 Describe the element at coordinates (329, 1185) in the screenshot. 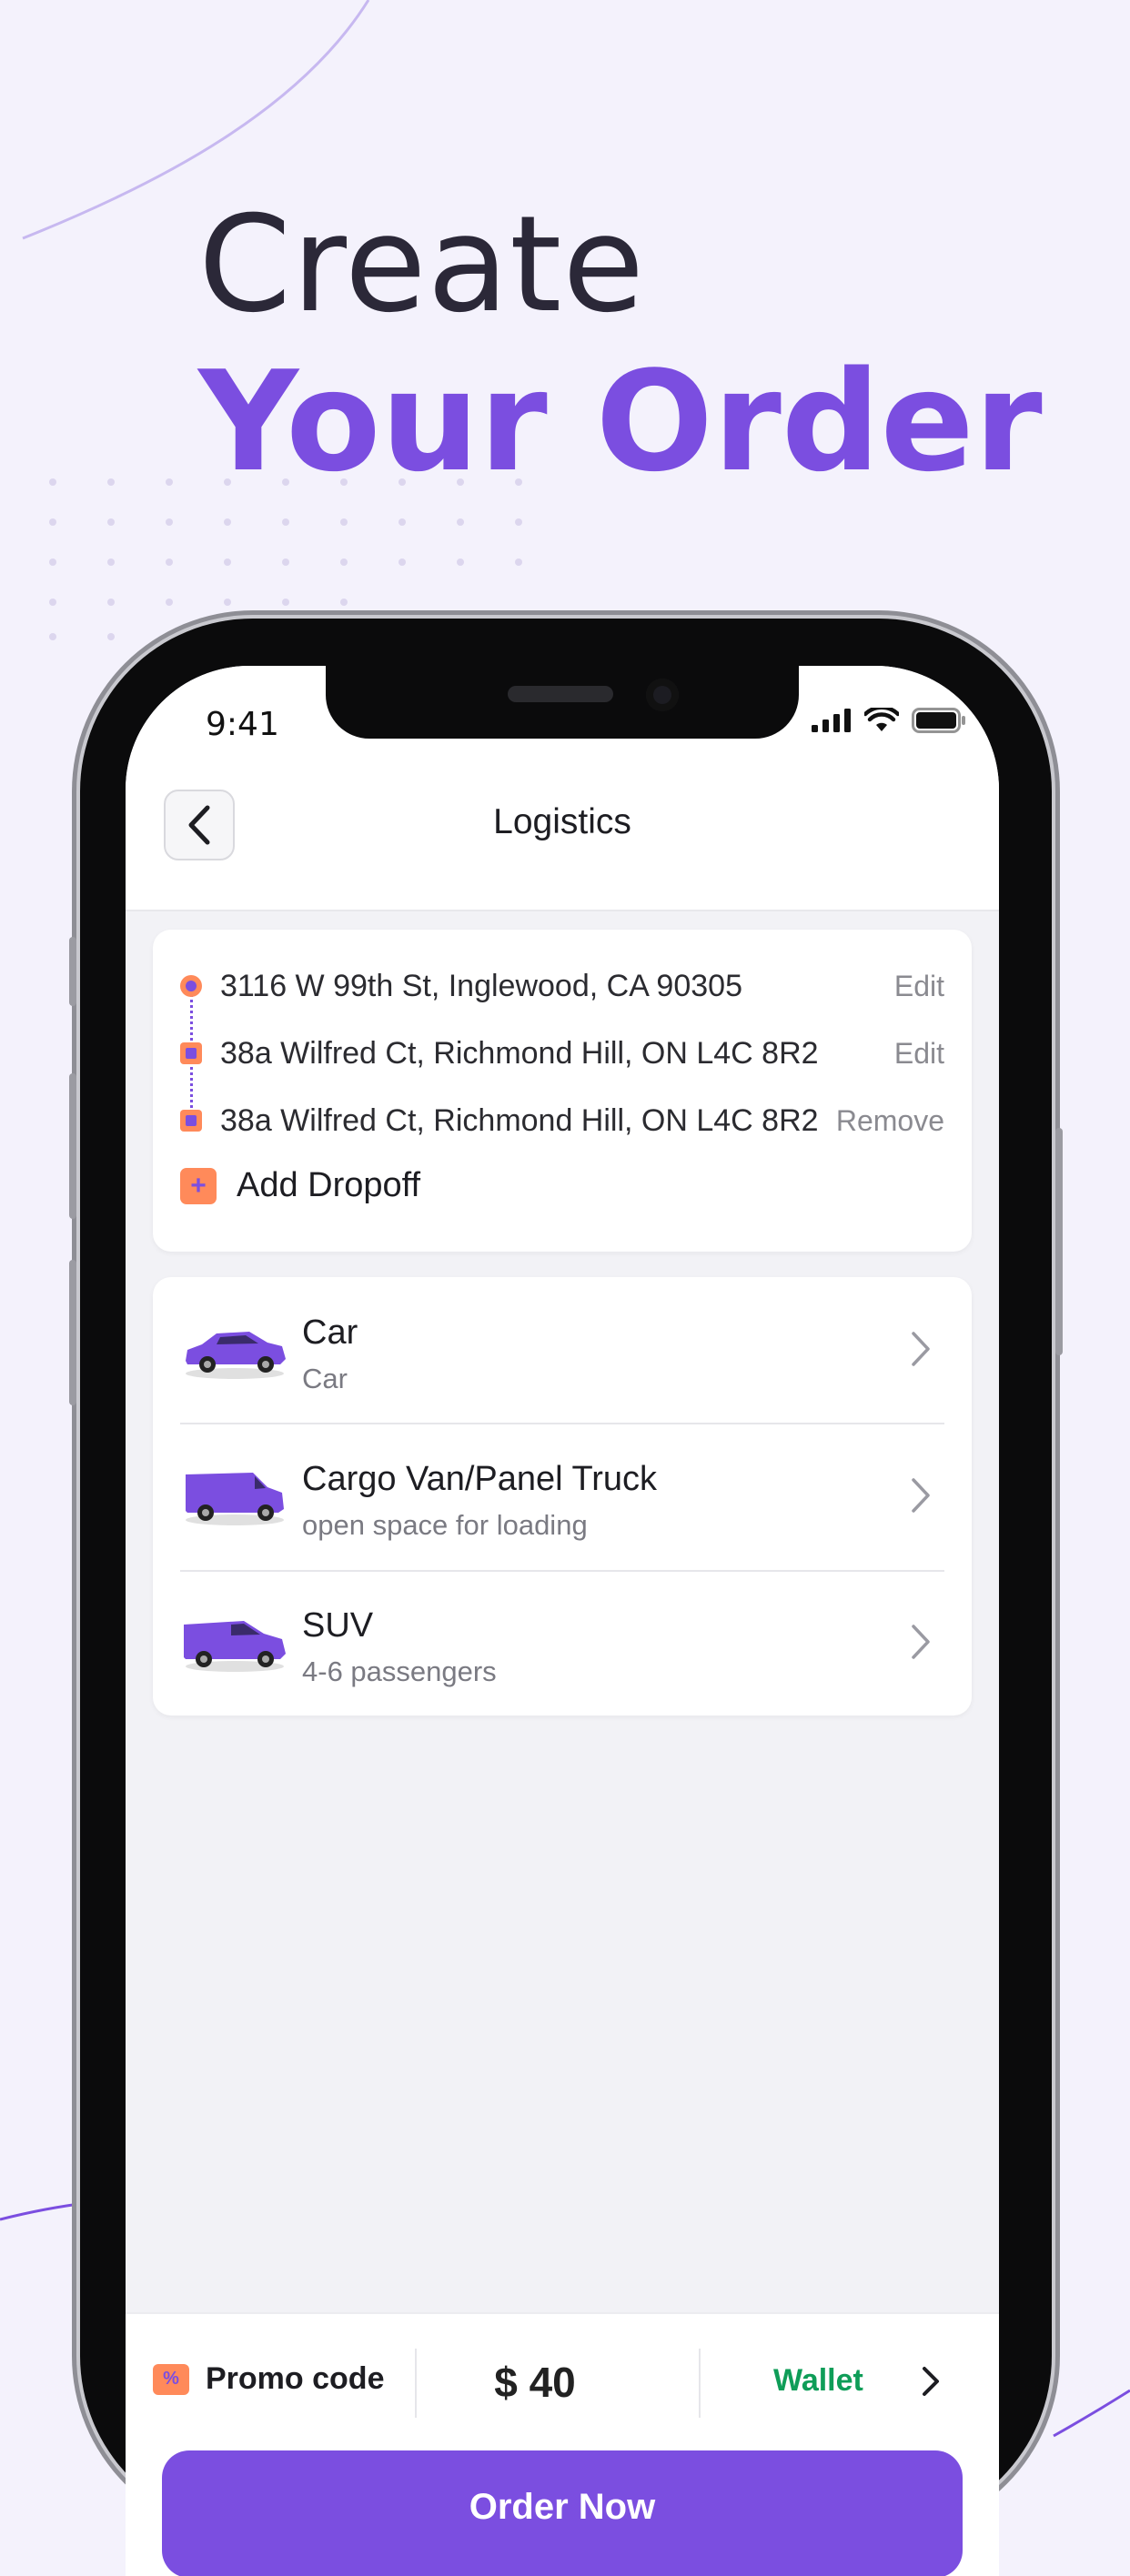

I see `add-dropoff-label: Add Dropoff` at that location.